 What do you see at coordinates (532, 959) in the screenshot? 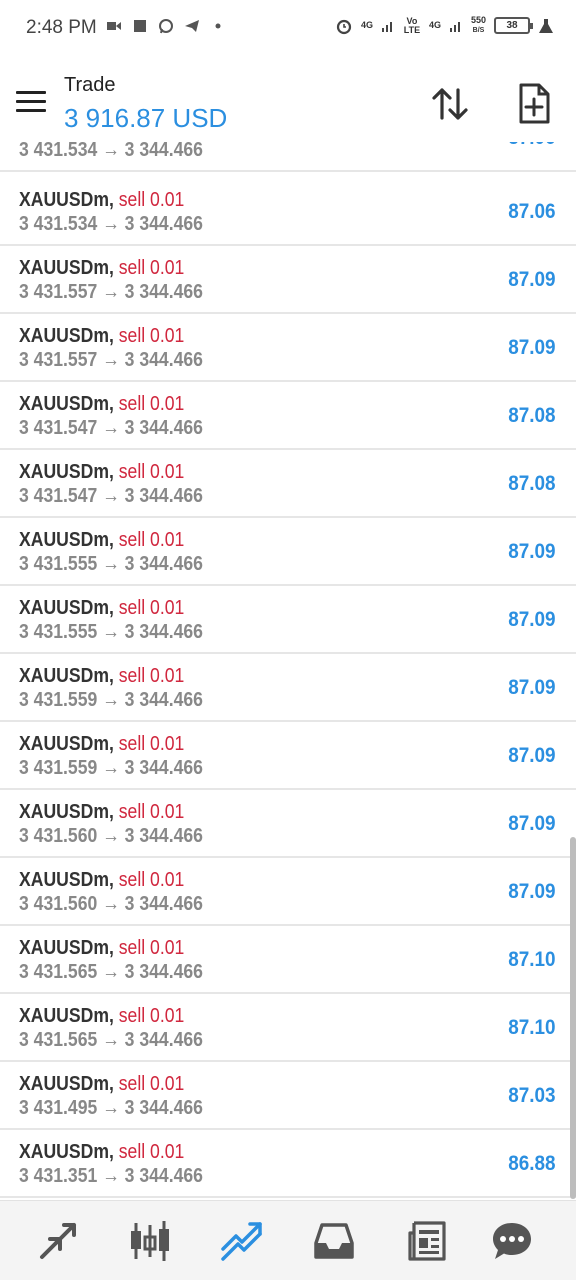
I see `position-profit: 87.10` at bounding box center [532, 959].